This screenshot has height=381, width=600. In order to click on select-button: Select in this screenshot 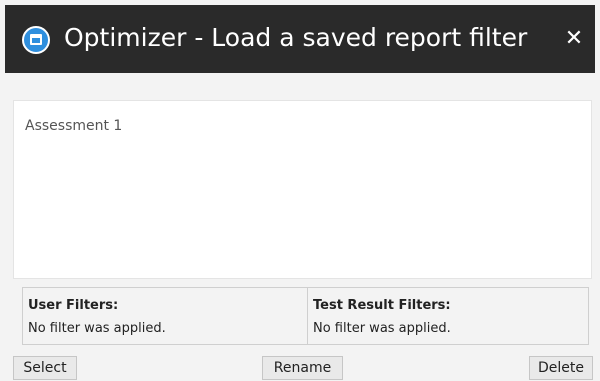, I will do `click(45, 368)`.